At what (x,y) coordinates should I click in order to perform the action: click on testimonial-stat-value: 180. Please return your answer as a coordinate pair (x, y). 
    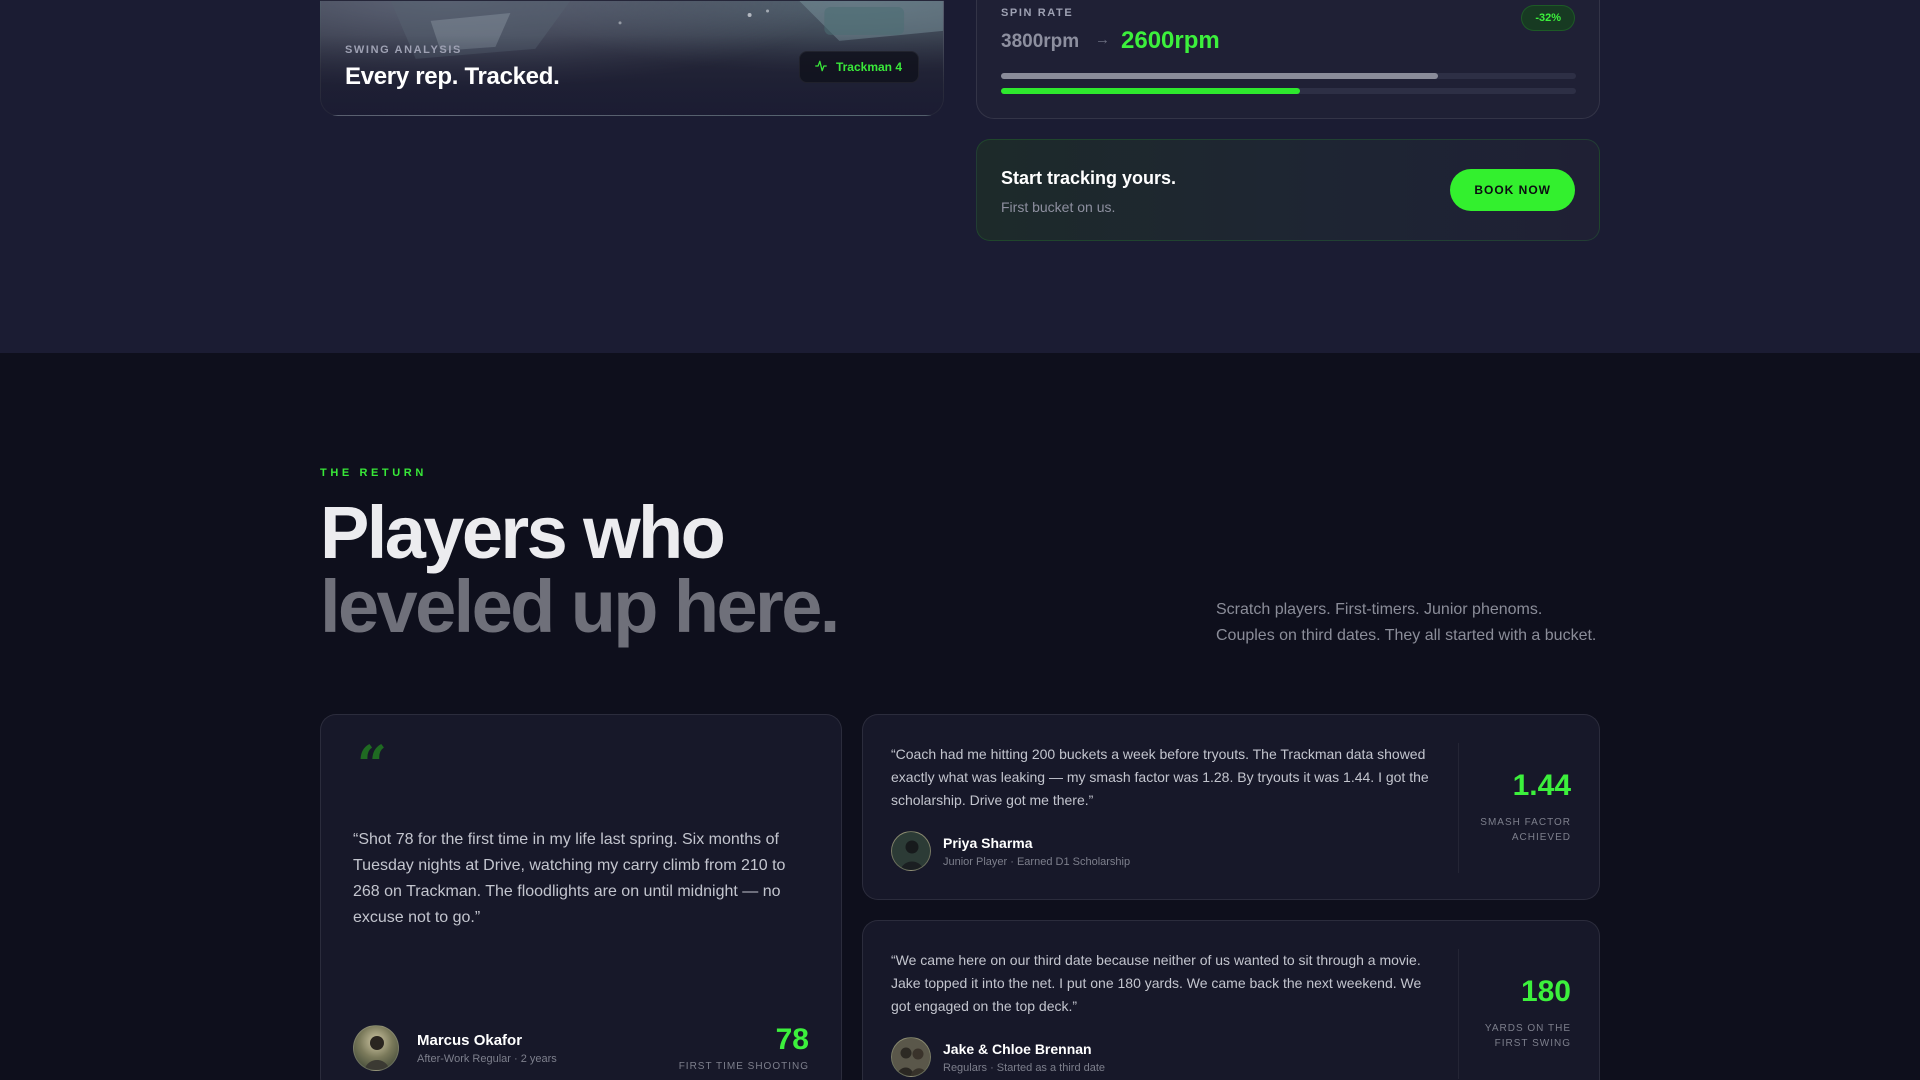
    Looking at the image, I should click on (1545, 991).